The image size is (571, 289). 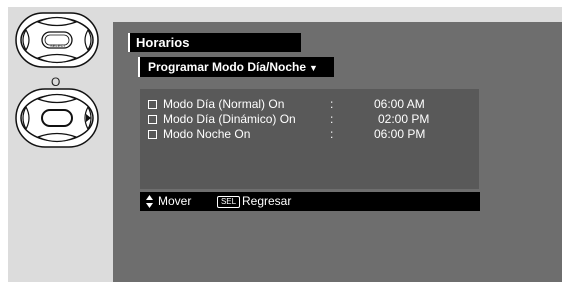 I want to click on schedule-row-day-normal: Modo Día (Normal) On : 06:00 AM, so click(x=308, y=104).